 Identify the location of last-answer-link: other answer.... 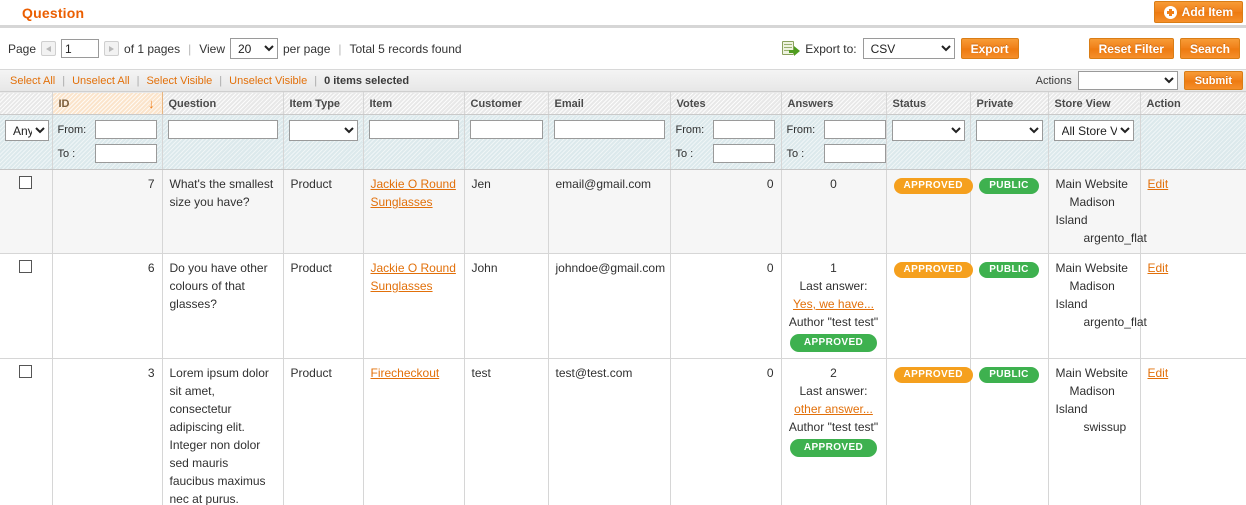
(834, 409).